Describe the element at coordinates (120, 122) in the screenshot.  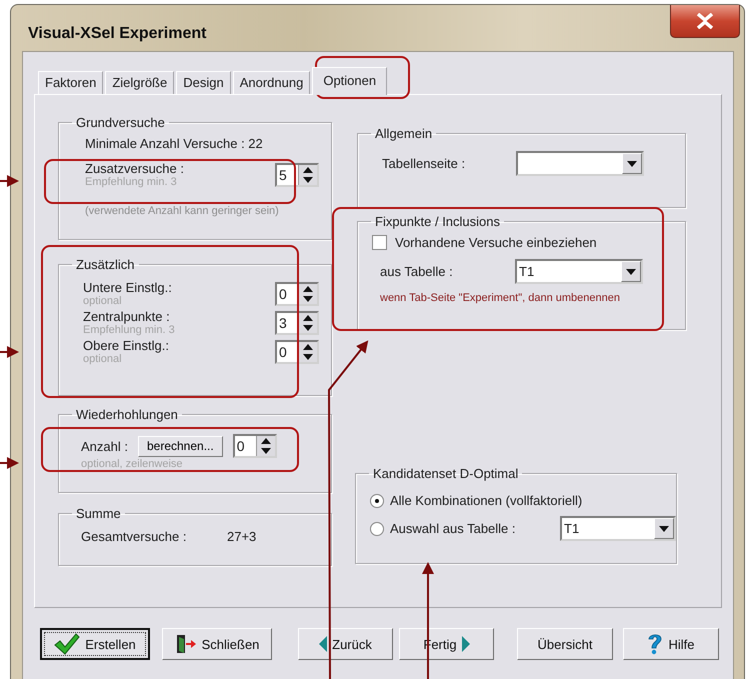
I see `group-title: Grundversuche` at that location.